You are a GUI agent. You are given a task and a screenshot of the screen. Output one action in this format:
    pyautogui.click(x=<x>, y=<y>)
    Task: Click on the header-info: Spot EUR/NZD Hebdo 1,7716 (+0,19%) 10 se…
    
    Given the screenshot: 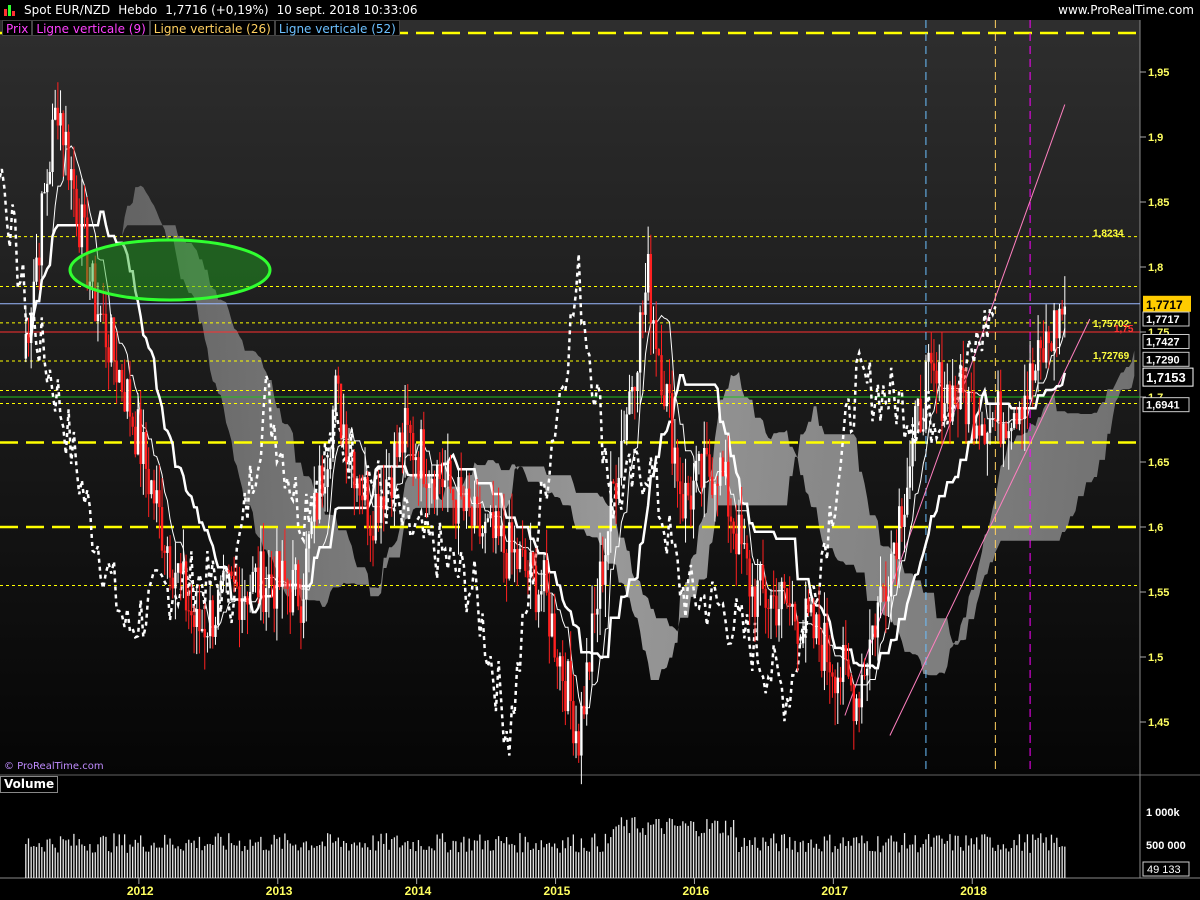 What is the action you would take?
    pyautogui.click(x=211, y=10)
    